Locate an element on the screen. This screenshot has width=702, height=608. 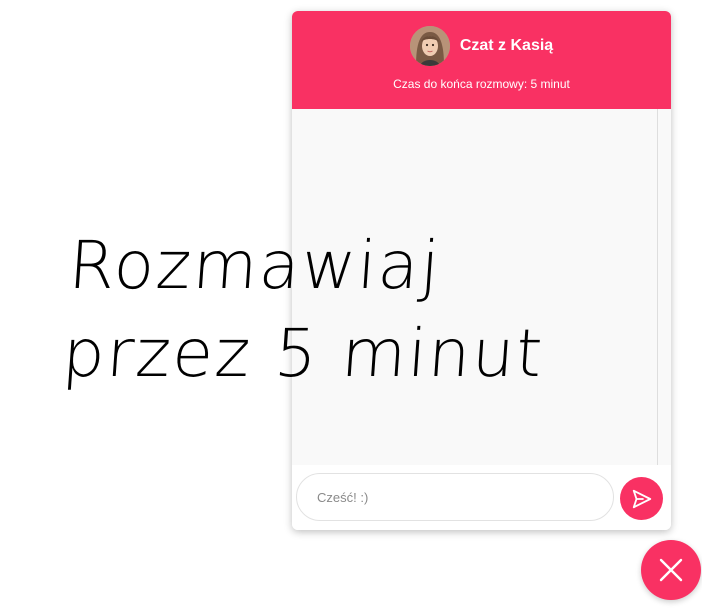
chat-header-top: Czat z Kasią is located at coordinates (481, 46).